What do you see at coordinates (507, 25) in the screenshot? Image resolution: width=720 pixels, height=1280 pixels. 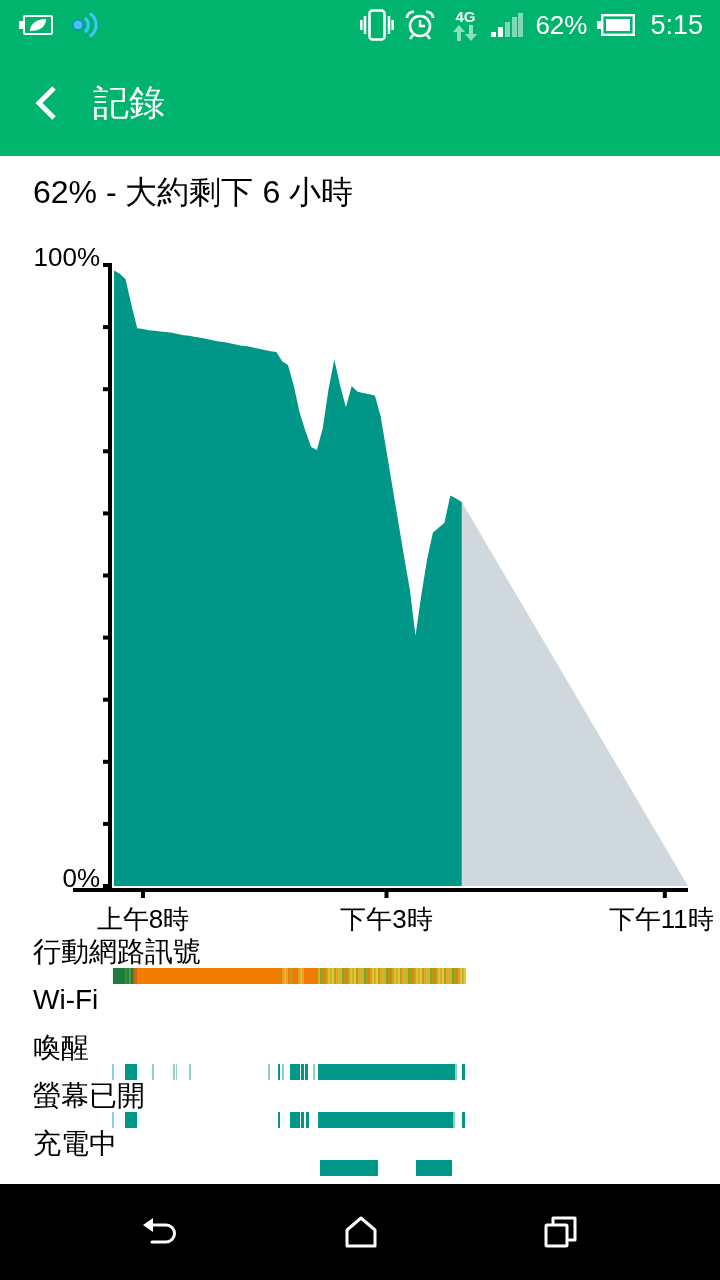 I see `signal-bars-icon` at bounding box center [507, 25].